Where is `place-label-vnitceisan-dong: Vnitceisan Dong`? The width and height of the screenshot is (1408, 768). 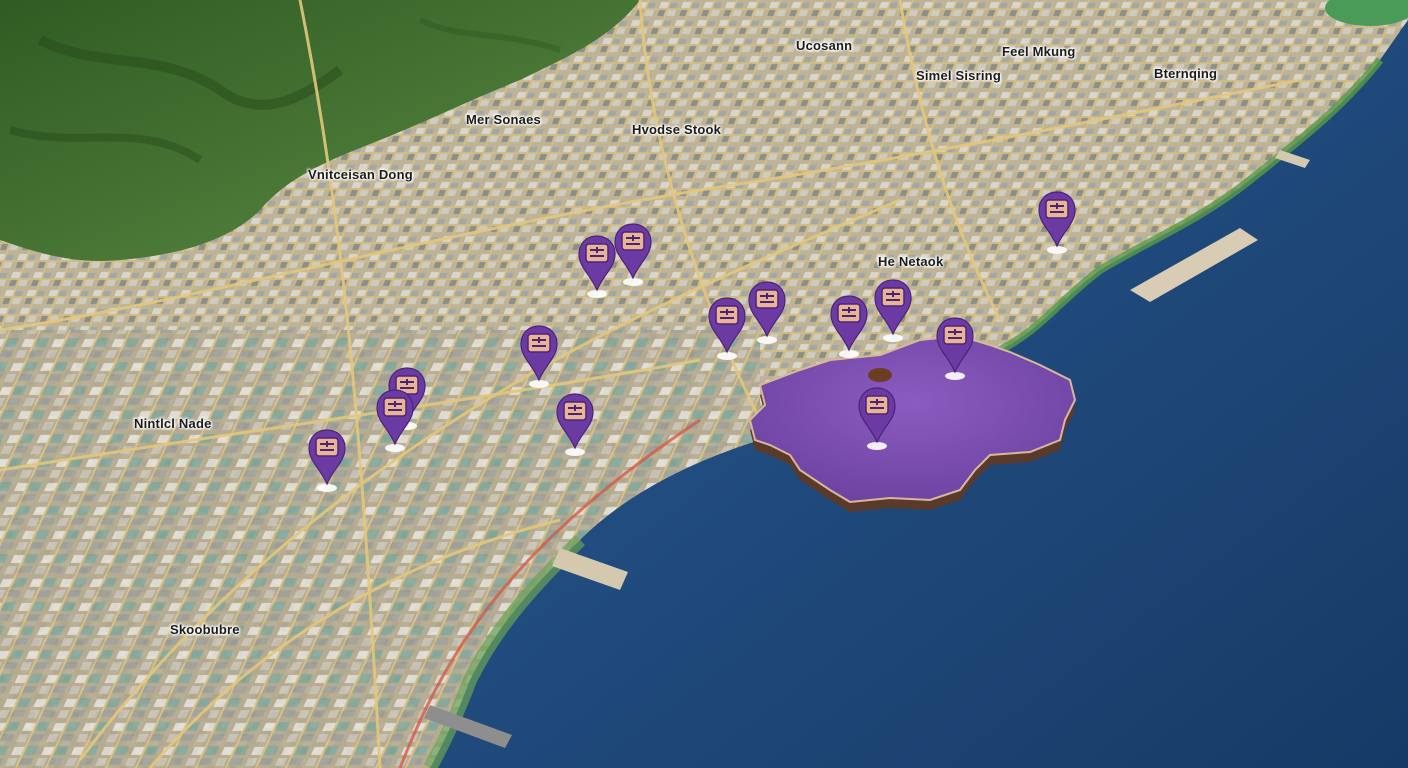 place-label-vnitceisan-dong: Vnitceisan Dong is located at coordinates (360, 174).